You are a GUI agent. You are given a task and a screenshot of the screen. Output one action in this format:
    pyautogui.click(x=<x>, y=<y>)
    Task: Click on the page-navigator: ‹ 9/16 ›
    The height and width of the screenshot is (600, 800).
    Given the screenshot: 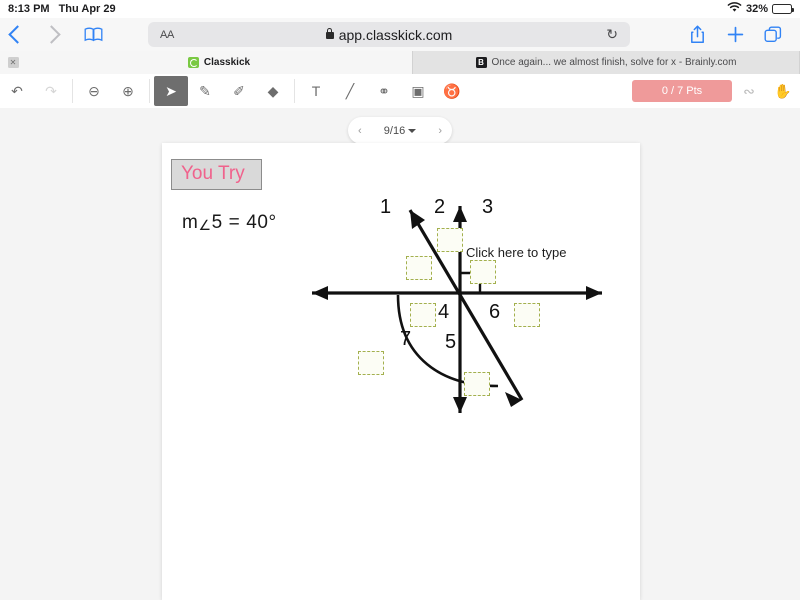 What is the action you would take?
    pyautogui.click(x=400, y=130)
    